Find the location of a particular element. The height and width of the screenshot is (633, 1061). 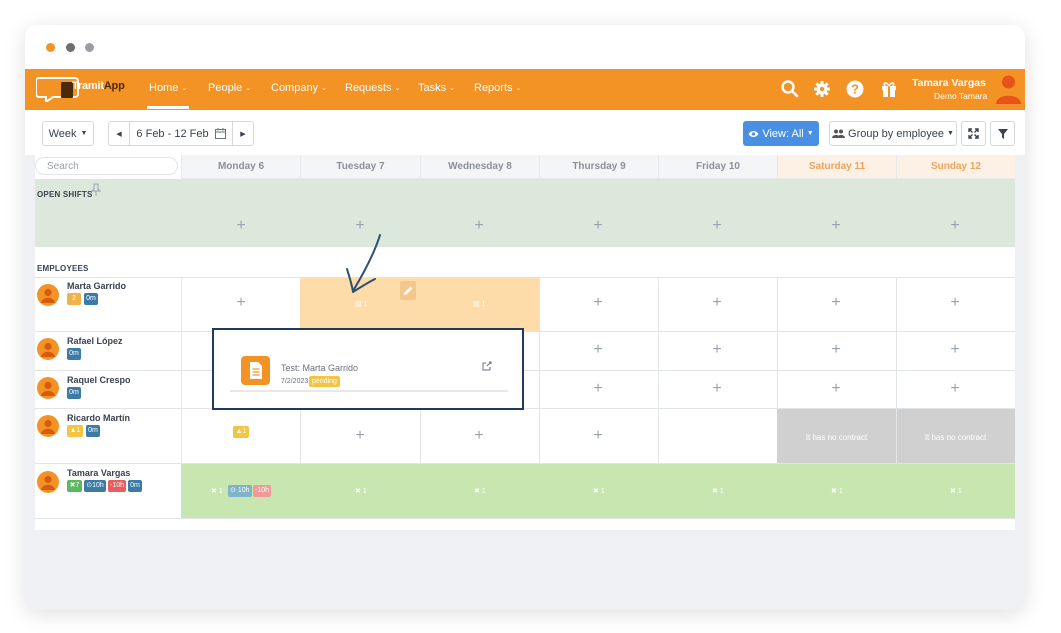

nav-item-tasks: Tasks ⌄ is located at coordinates (436, 88).